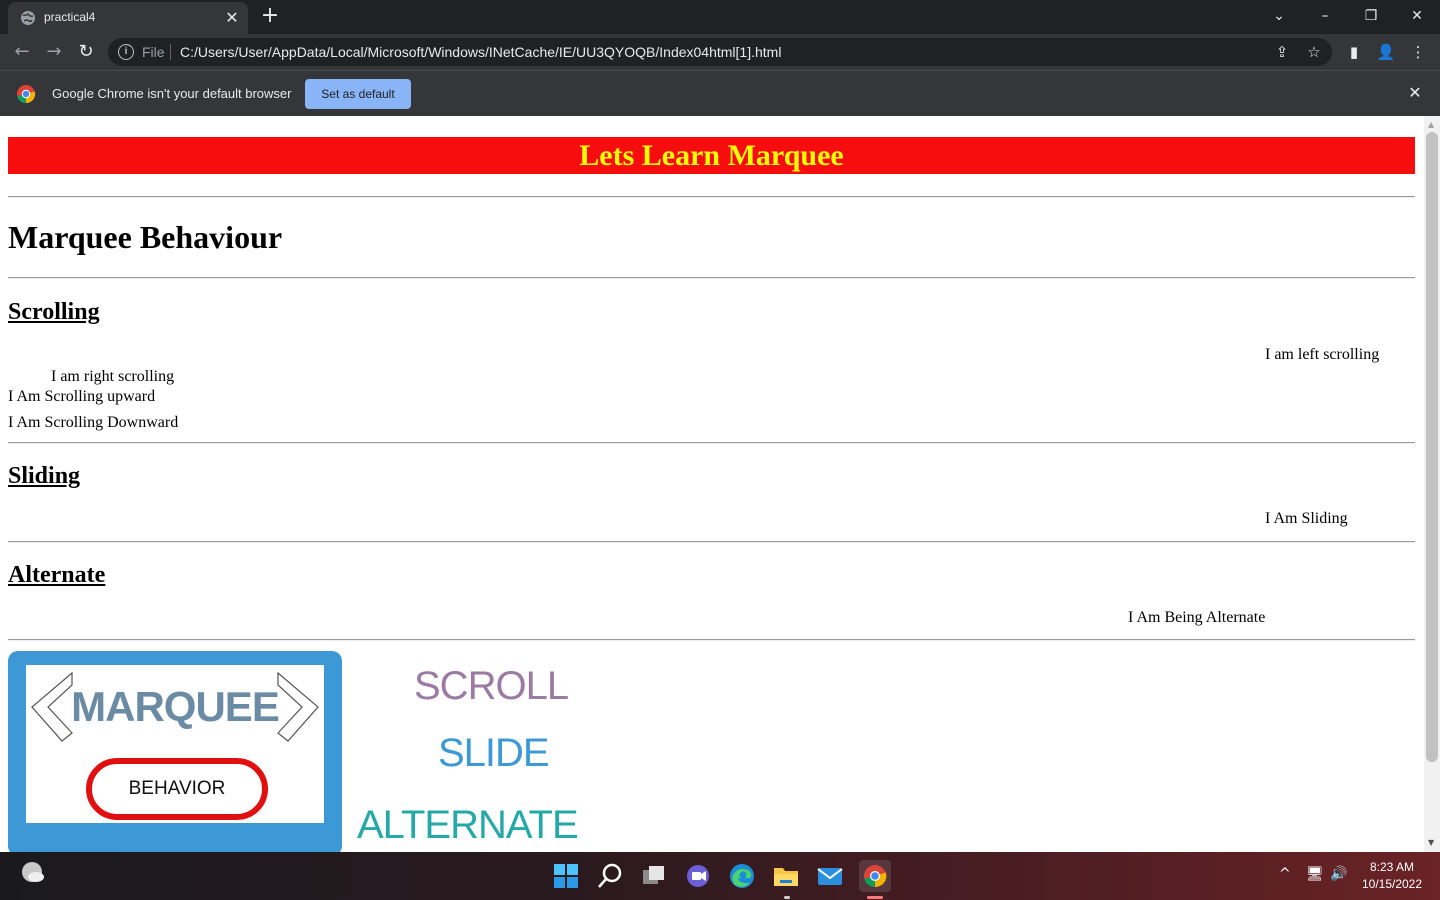  What do you see at coordinates (1338, 874) in the screenshot?
I see `volume-icon: 🔊` at bounding box center [1338, 874].